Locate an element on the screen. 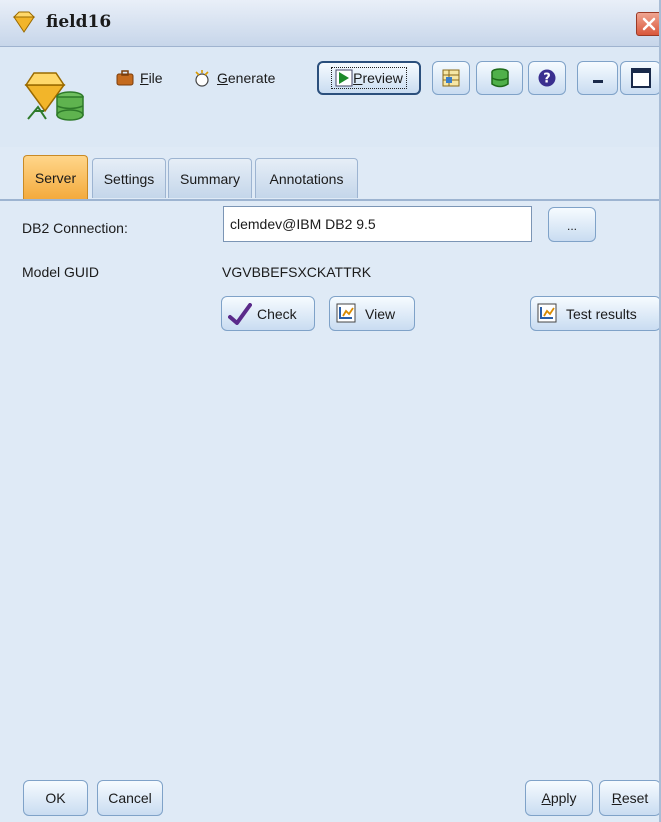 This screenshot has width=661, height=822. tab-summary-label: Summary is located at coordinates (210, 178).